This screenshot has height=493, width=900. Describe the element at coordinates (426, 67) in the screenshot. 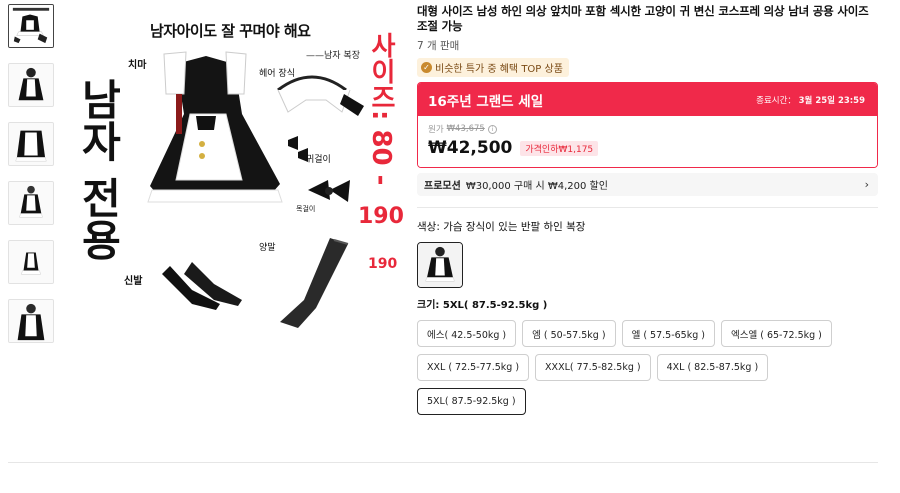

I see `badge-icon: ✓` at that location.